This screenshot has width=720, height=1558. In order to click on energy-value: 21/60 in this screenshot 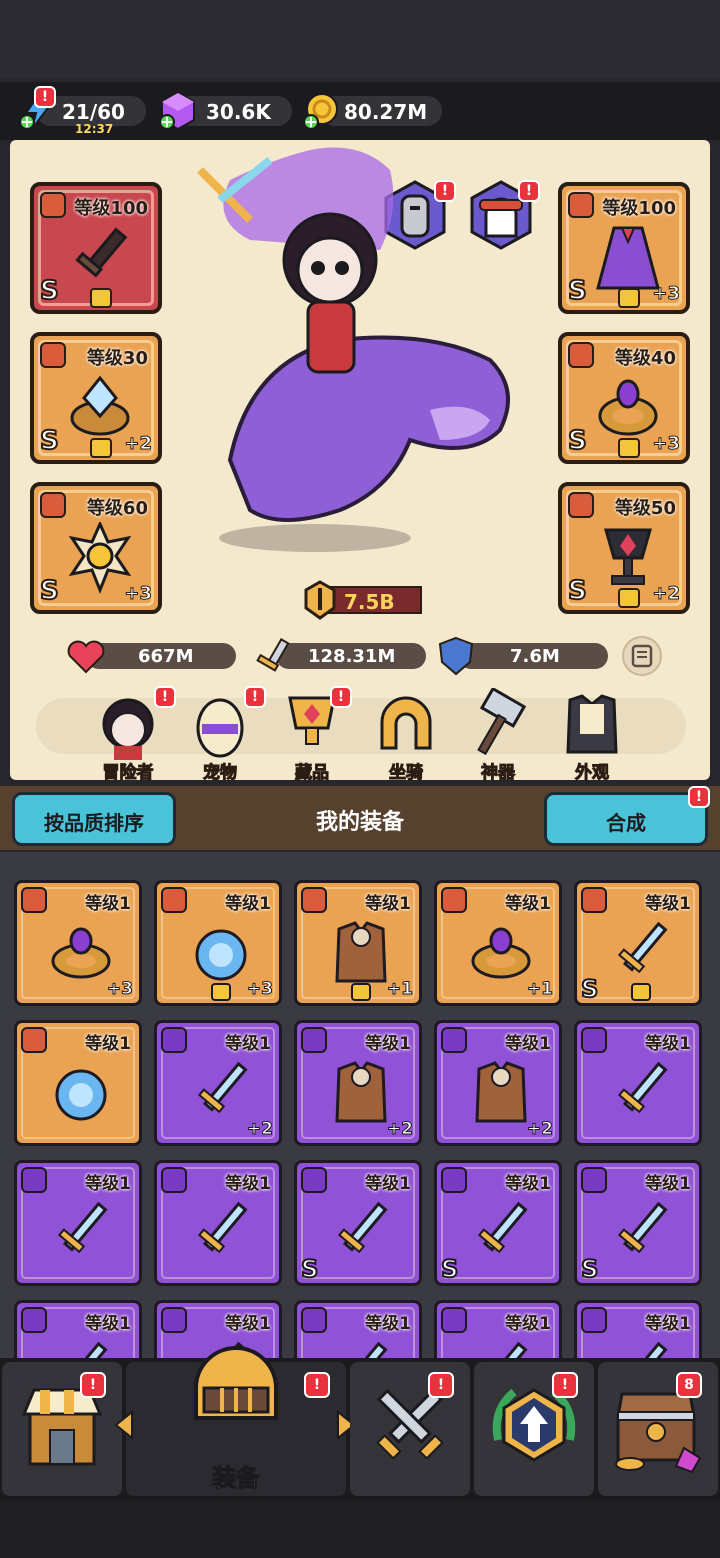, I will do `click(93, 112)`.